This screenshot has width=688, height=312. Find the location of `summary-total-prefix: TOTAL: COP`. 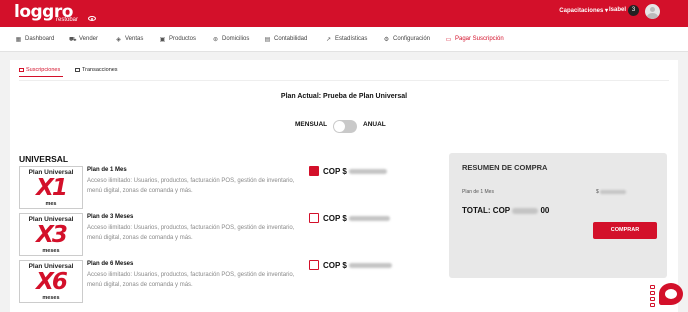

summary-total-prefix: TOTAL: COP is located at coordinates (486, 210).